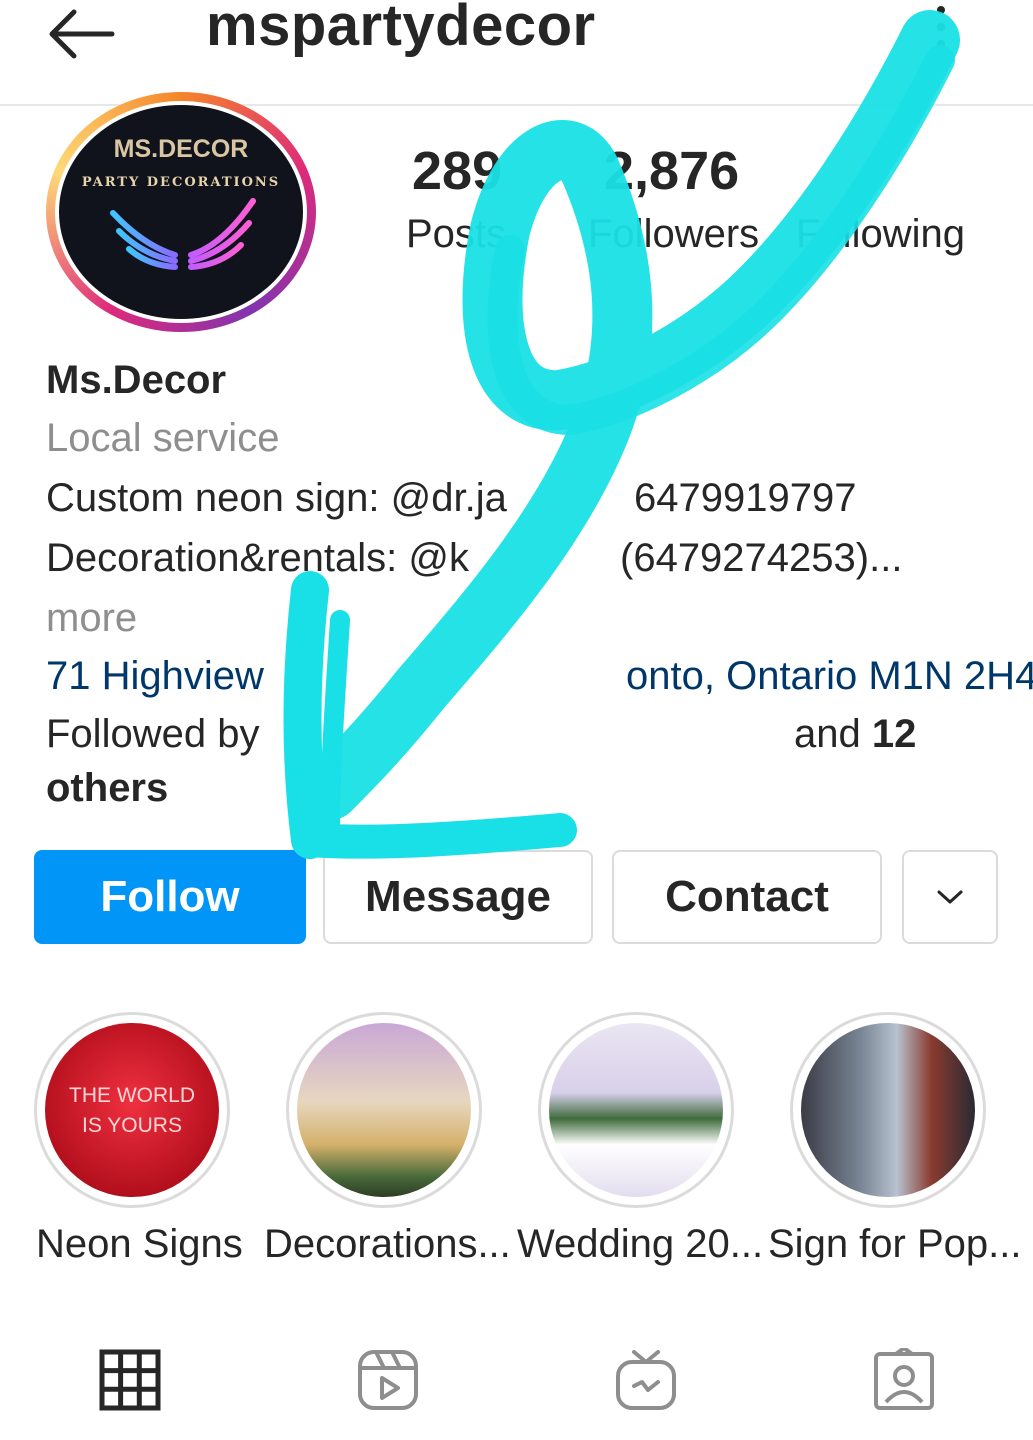 The width and height of the screenshot is (1033, 1440). What do you see at coordinates (747, 897) in the screenshot?
I see `contact-button: Contact` at bounding box center [747, 897].